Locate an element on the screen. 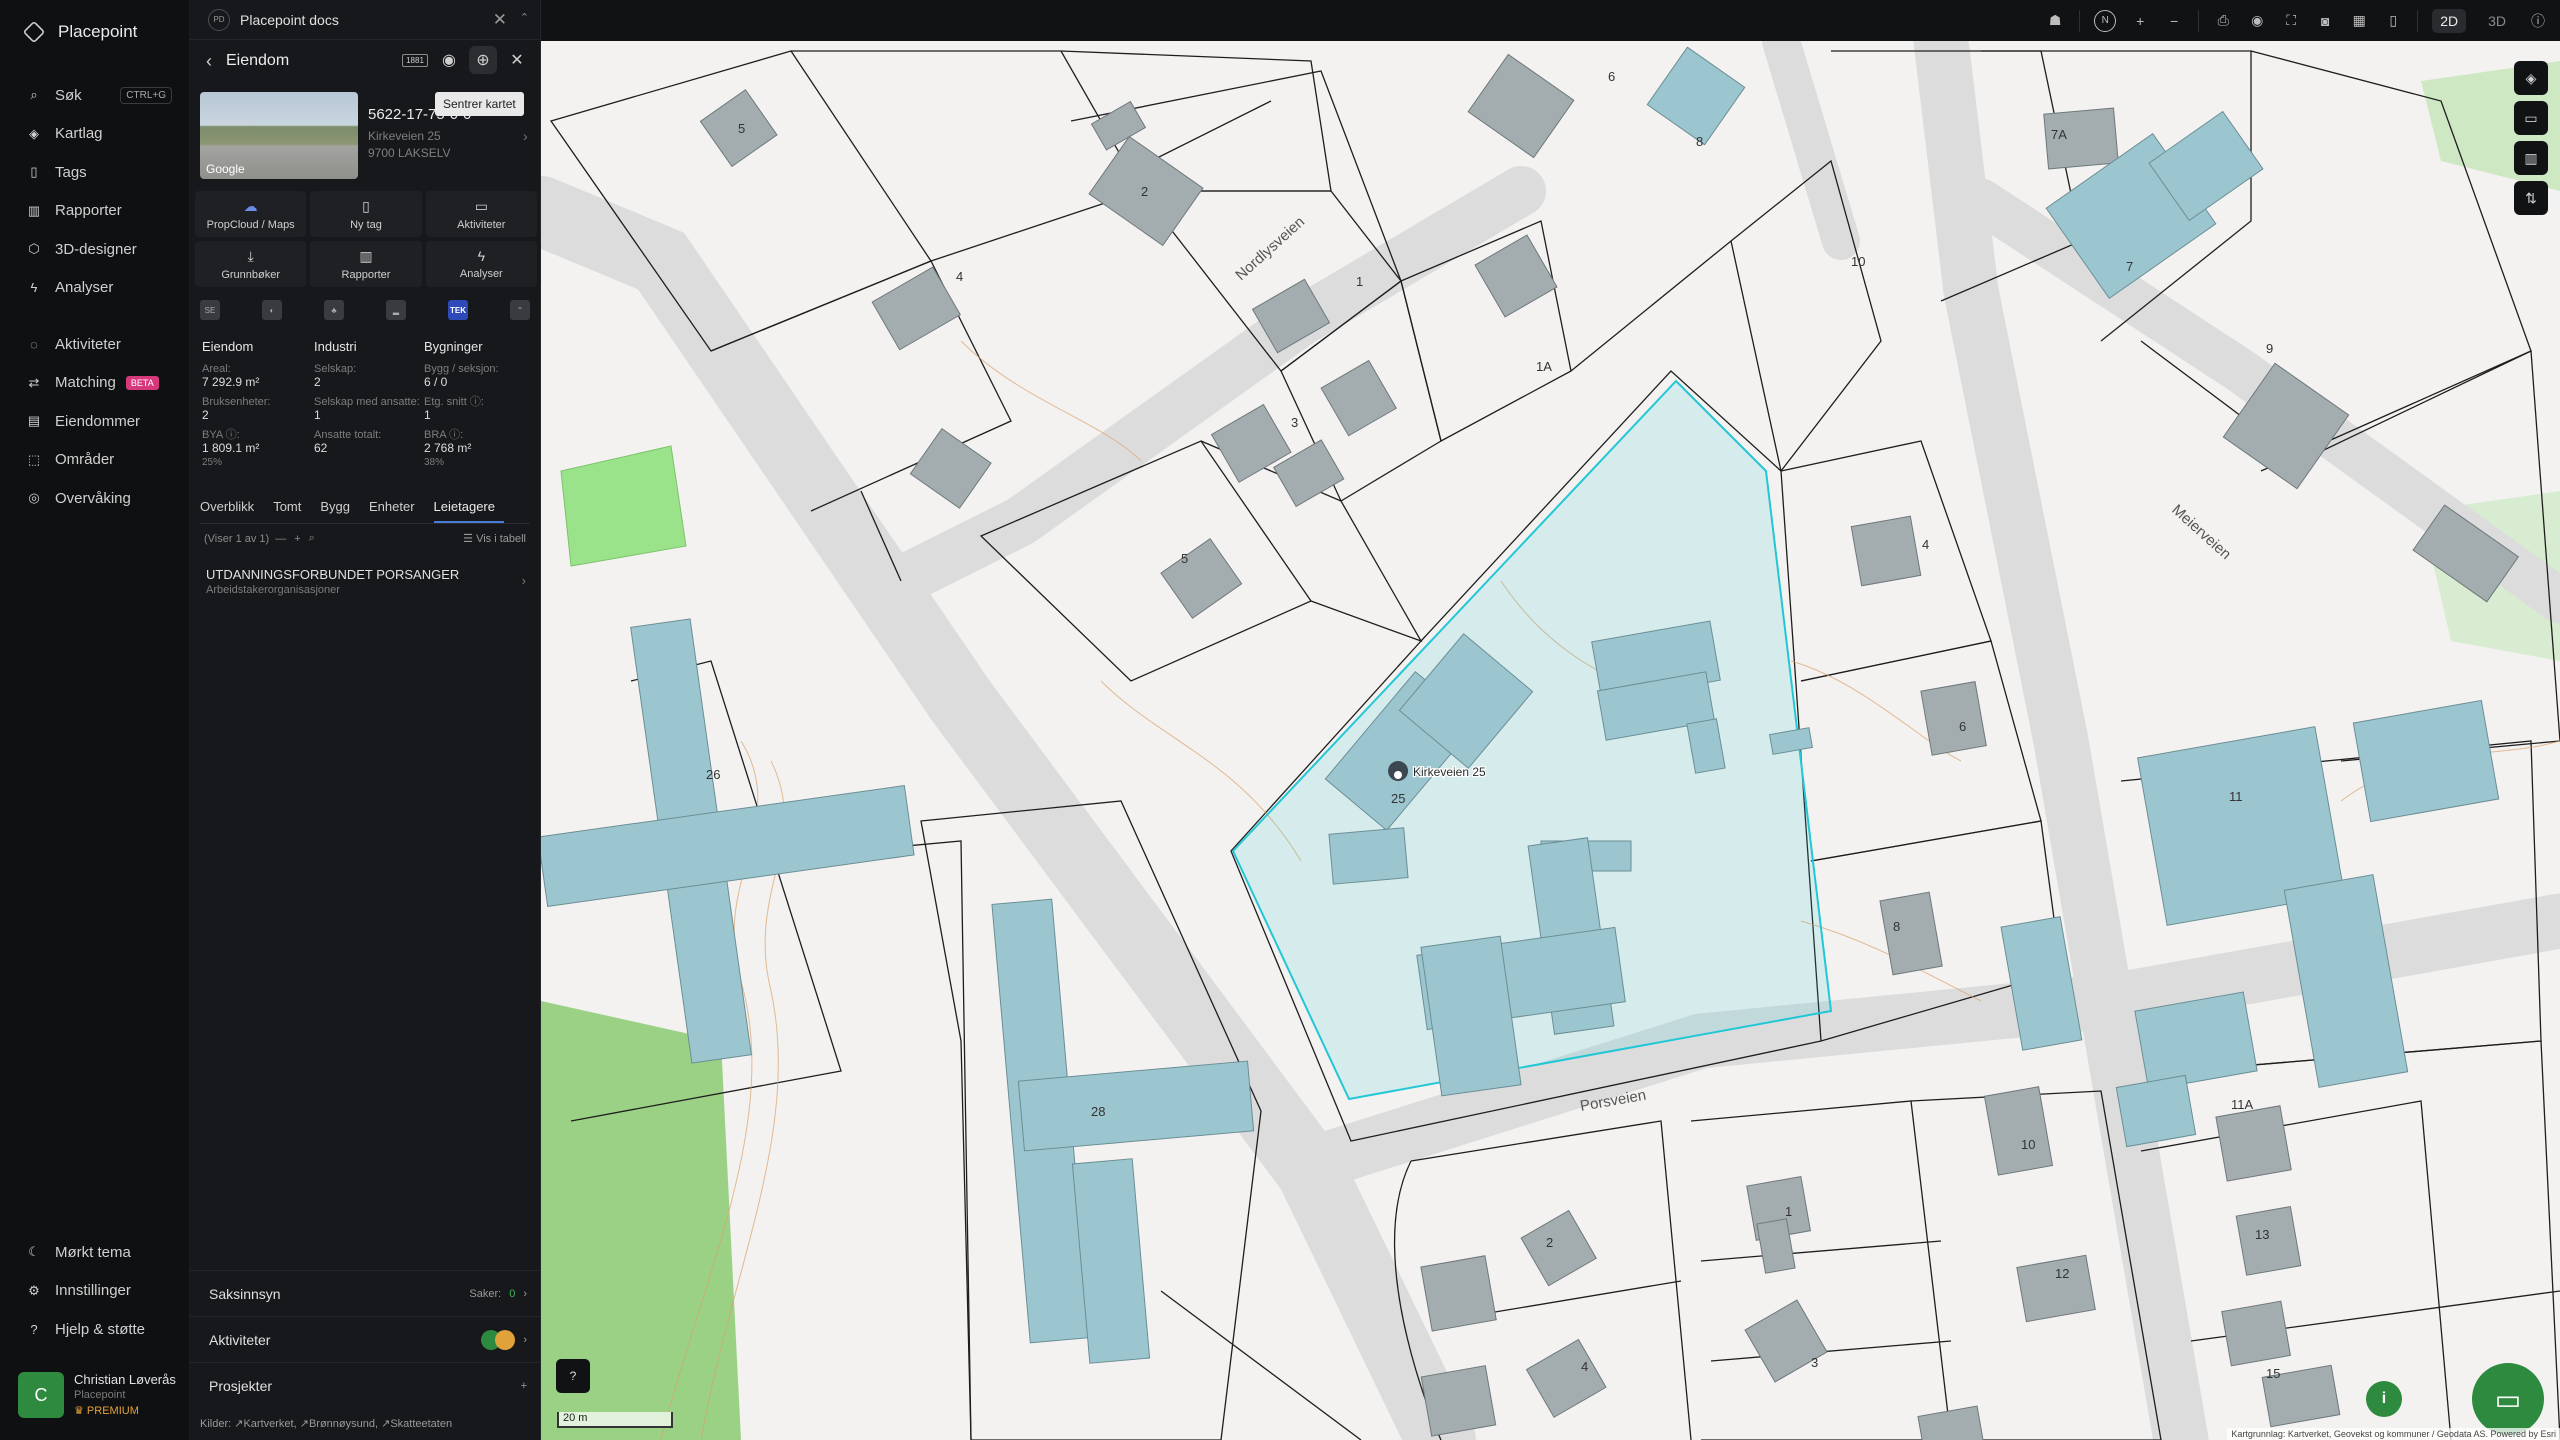 This screenshot has width=2560, height=1440. source-tek-icon: TEK is located at coordinates (458, 310).